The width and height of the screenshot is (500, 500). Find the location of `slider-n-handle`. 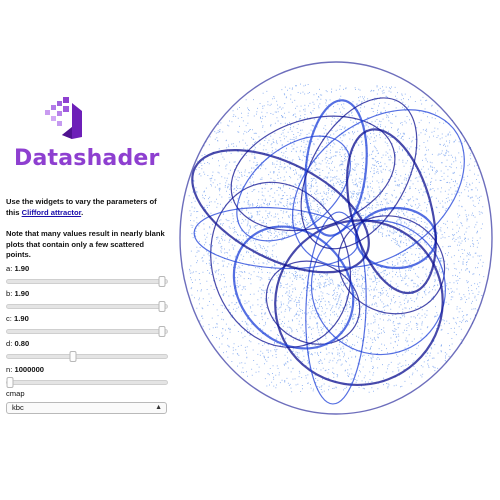

slider-n-handle is located at coordinates (10, 382).